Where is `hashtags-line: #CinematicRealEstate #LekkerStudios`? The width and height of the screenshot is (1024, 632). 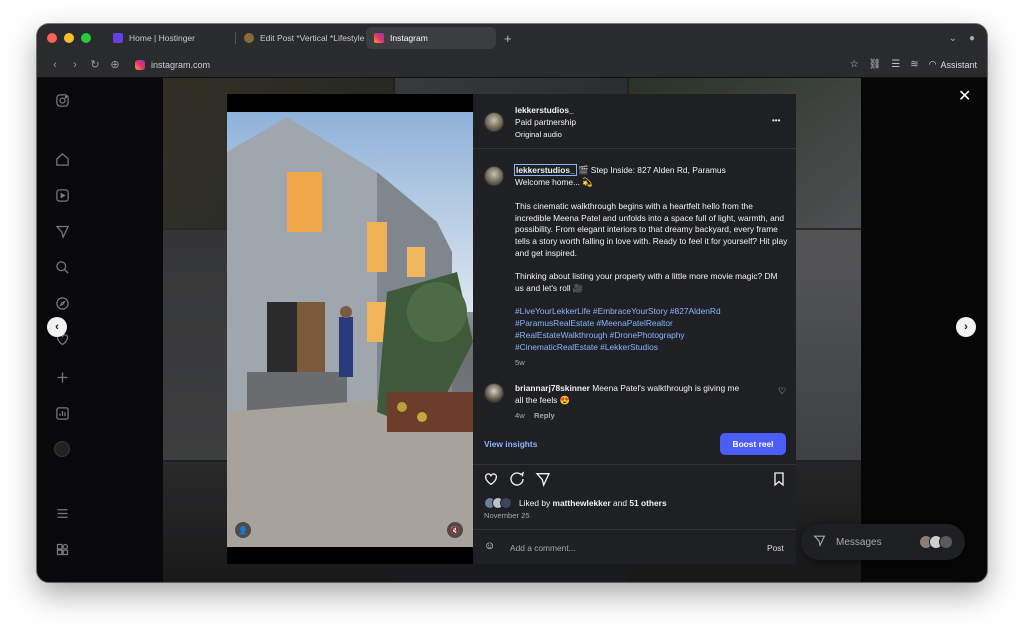 hashtags-line: #CinematicRealEstate #LekkerStudios is located at coordinates (586, 348).